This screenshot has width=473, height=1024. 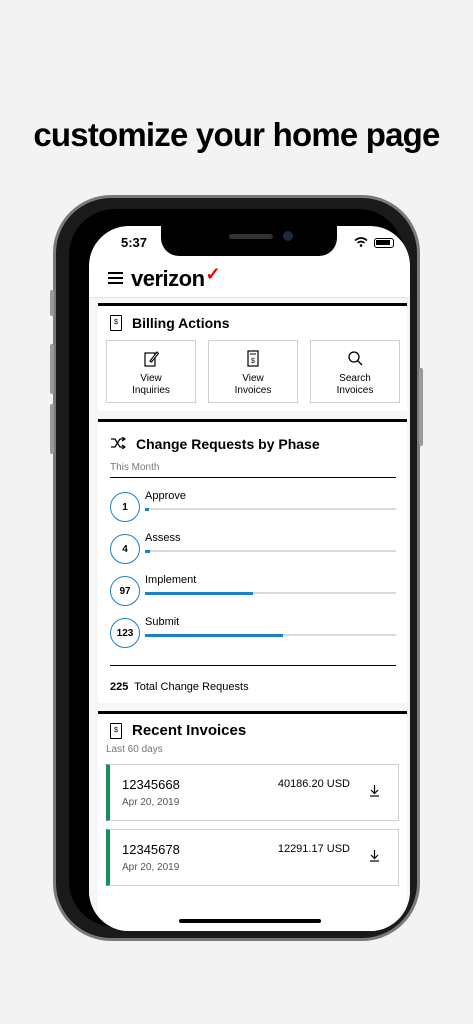 What do you see at coordinates (249, 241) in the screenshot?
I see `notch` at bounding box center [249, 241].